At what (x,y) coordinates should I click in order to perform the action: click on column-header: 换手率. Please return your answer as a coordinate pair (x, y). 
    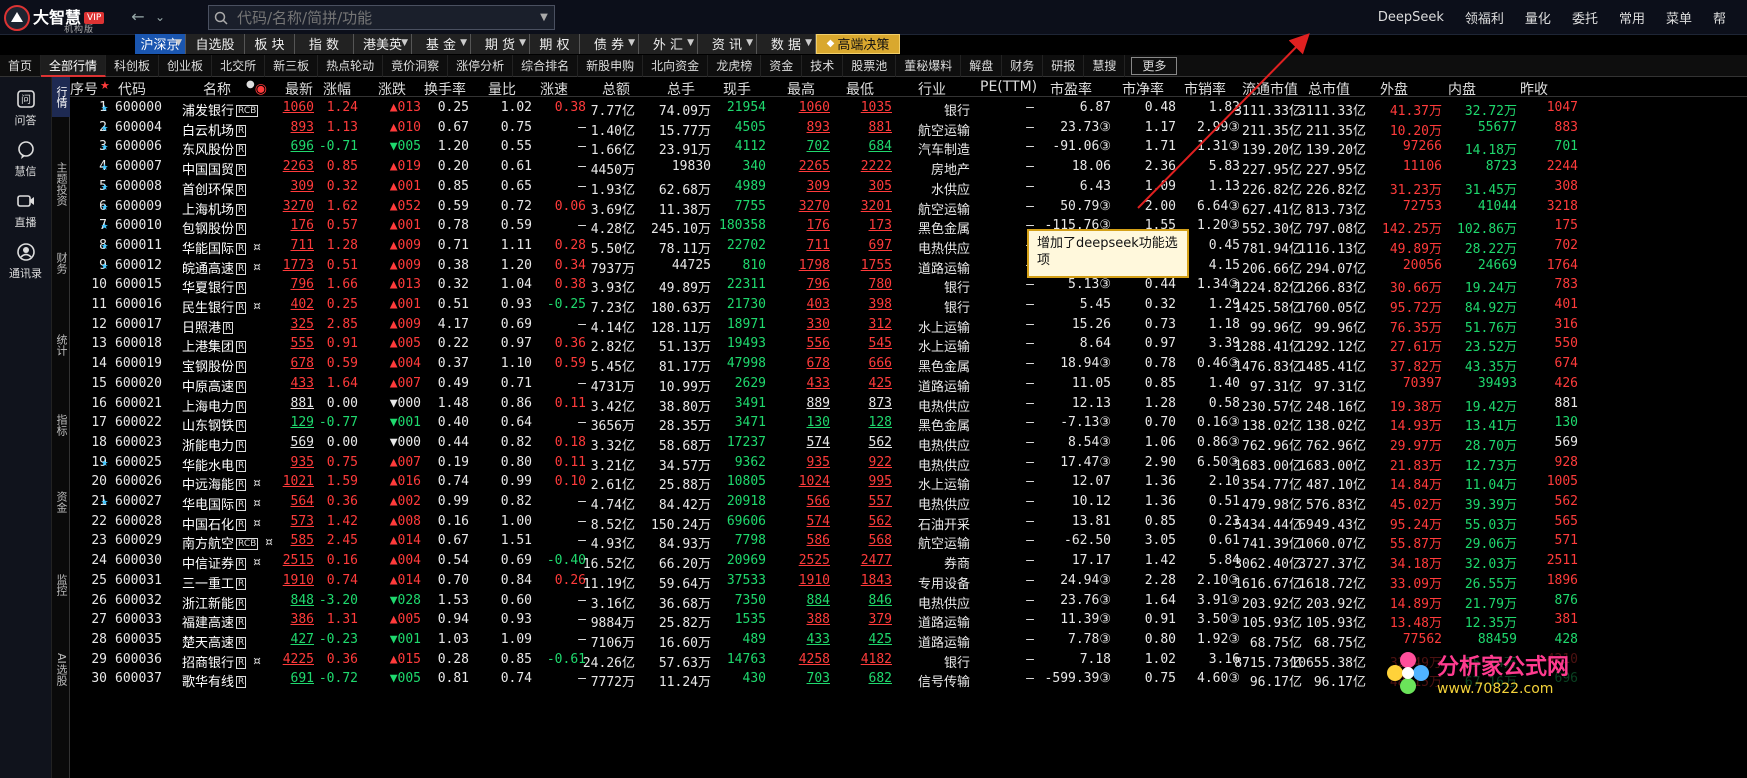
    Looking at the image, I should click on (445, 89).